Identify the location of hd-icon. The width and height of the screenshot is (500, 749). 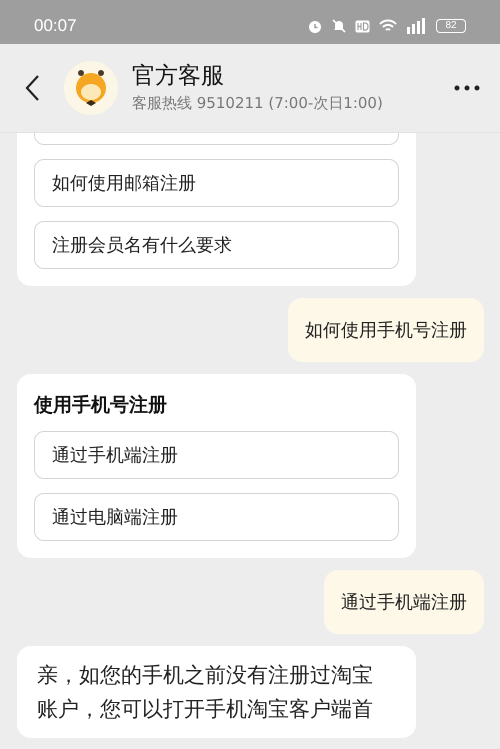
(362, 26).